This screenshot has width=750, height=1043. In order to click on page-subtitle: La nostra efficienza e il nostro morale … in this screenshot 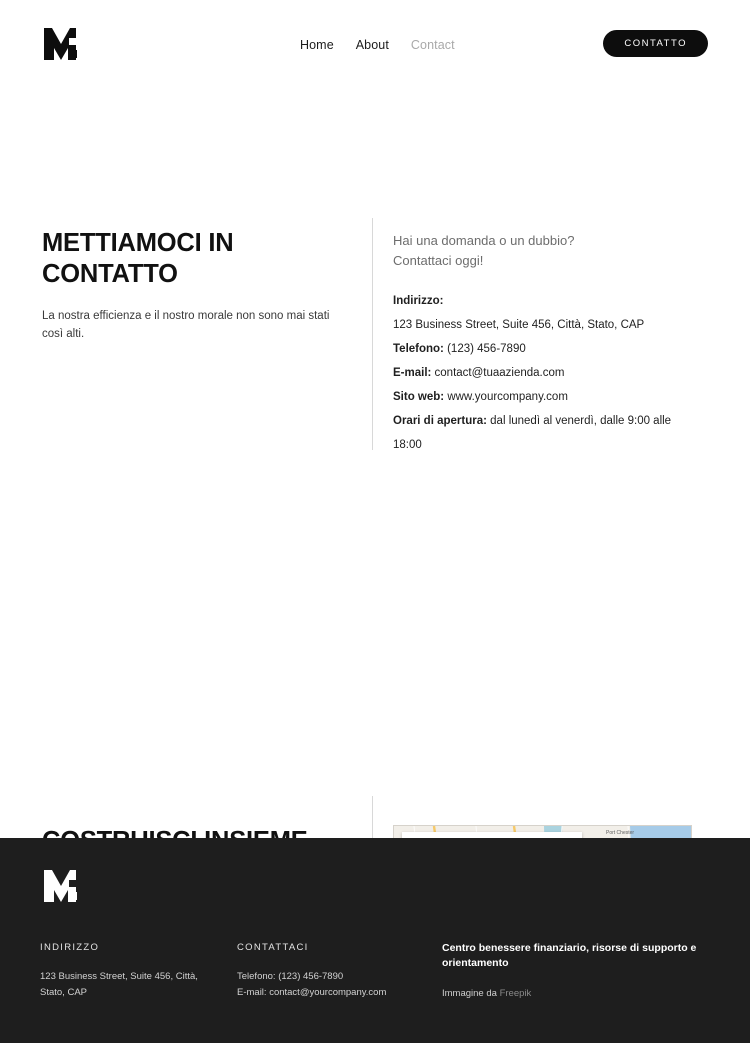, I will do `click(186, 325)`.